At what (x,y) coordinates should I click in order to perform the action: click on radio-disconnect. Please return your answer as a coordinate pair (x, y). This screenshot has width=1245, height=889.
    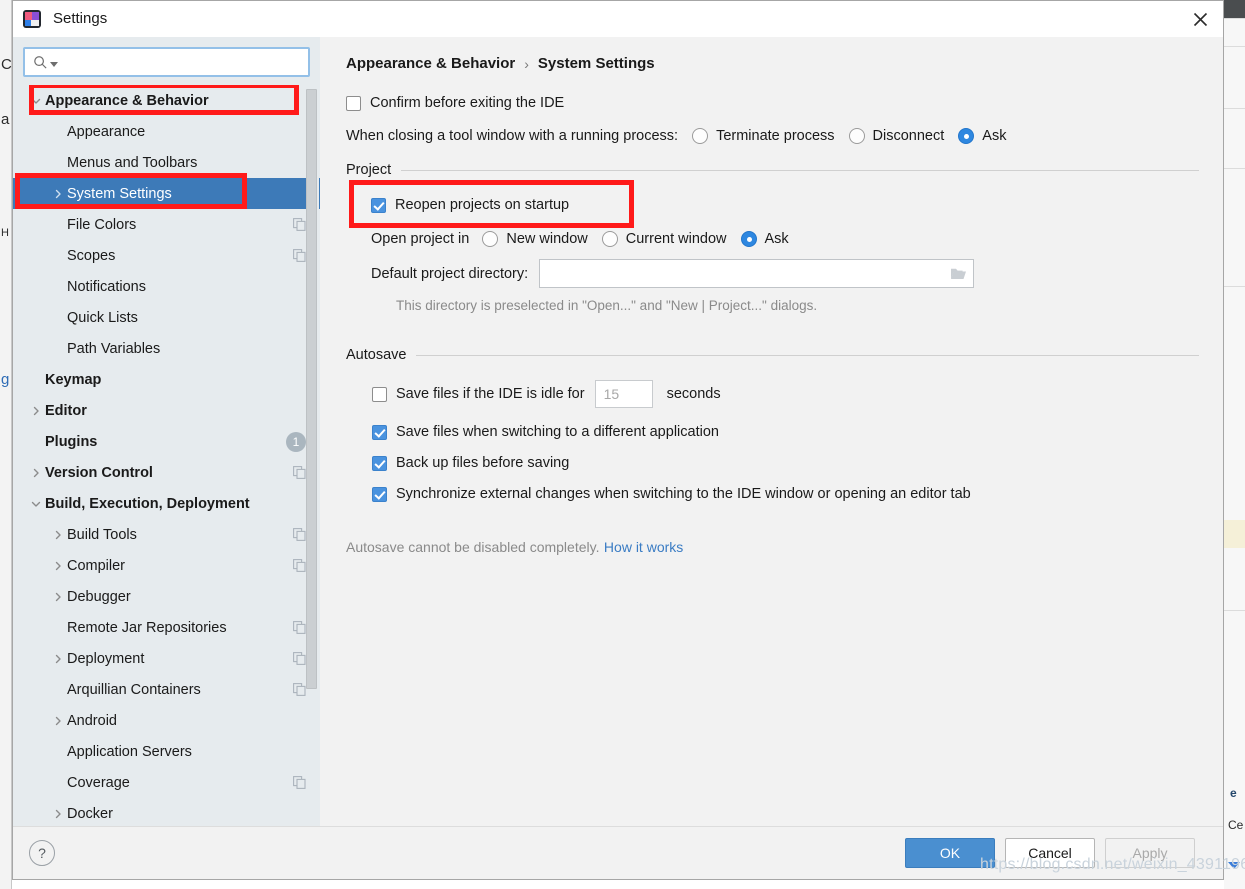
    Looking at the image, I should click on (856, 136).